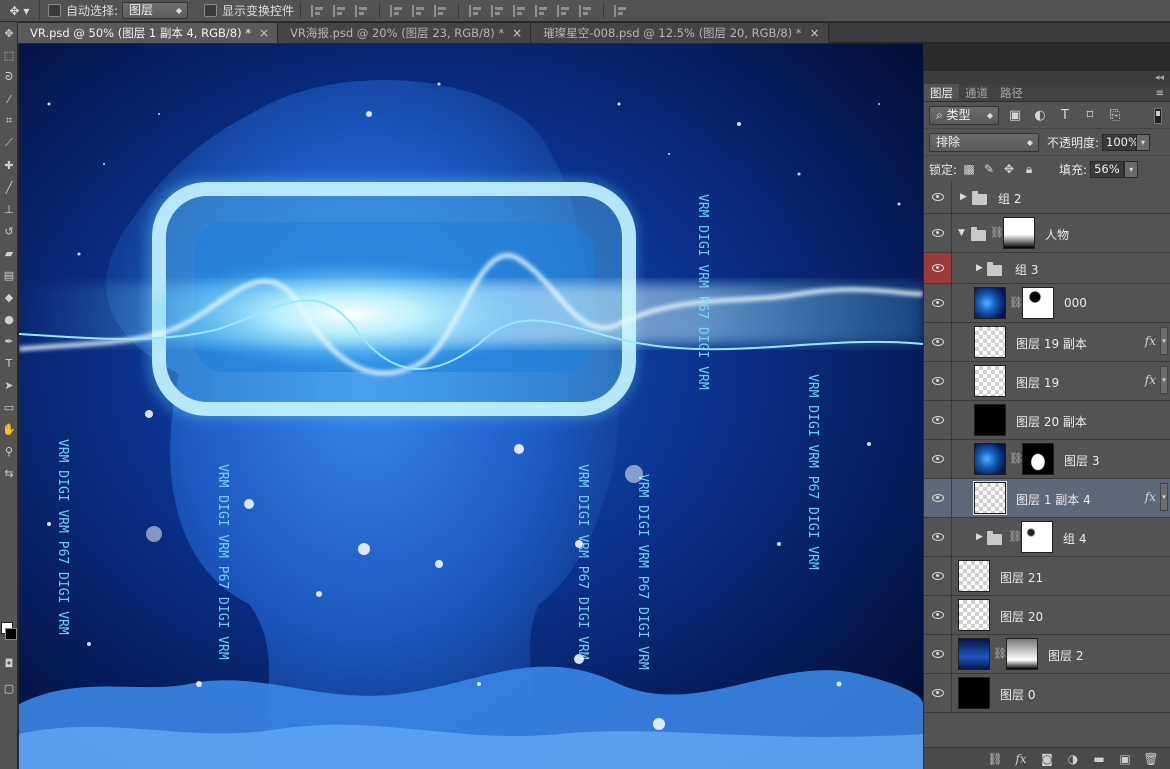  I want to click on expand-arrow-icon: ▶, so click(963, 197).